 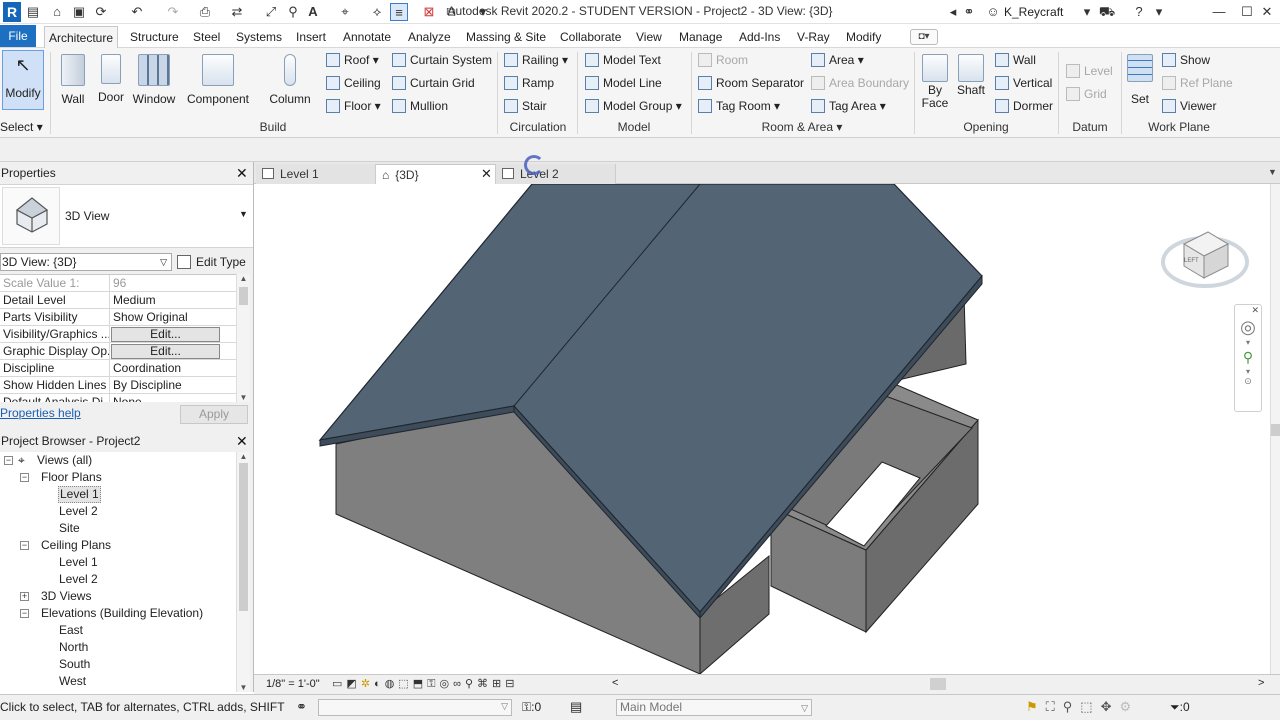 I want to click on tree-item: Site, so click(x=118, y=528).